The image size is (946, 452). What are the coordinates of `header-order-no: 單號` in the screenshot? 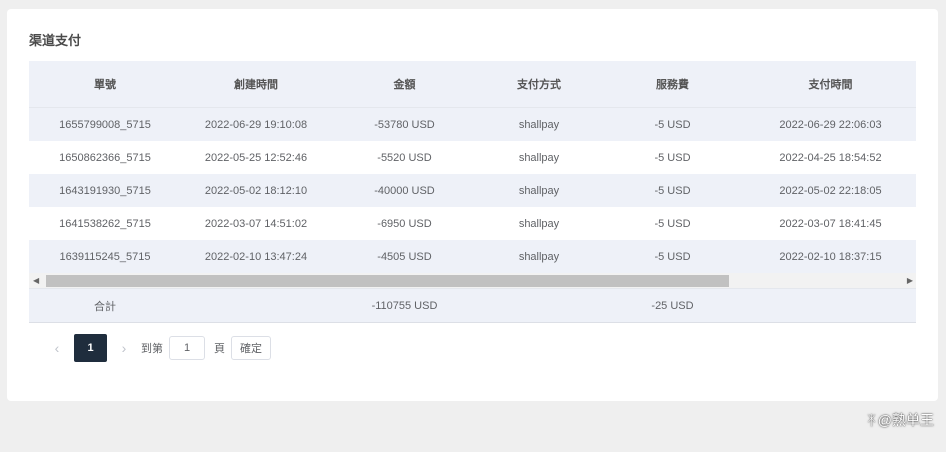 It's located at (105, 84).